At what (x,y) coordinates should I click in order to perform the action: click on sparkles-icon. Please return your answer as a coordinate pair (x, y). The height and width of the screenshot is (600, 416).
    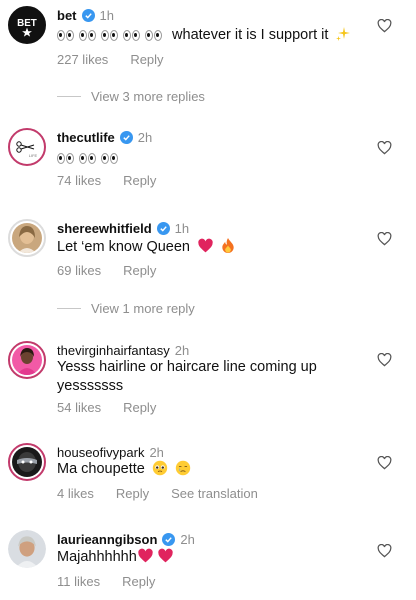
    Looking at the image, I should click on (343, 34).